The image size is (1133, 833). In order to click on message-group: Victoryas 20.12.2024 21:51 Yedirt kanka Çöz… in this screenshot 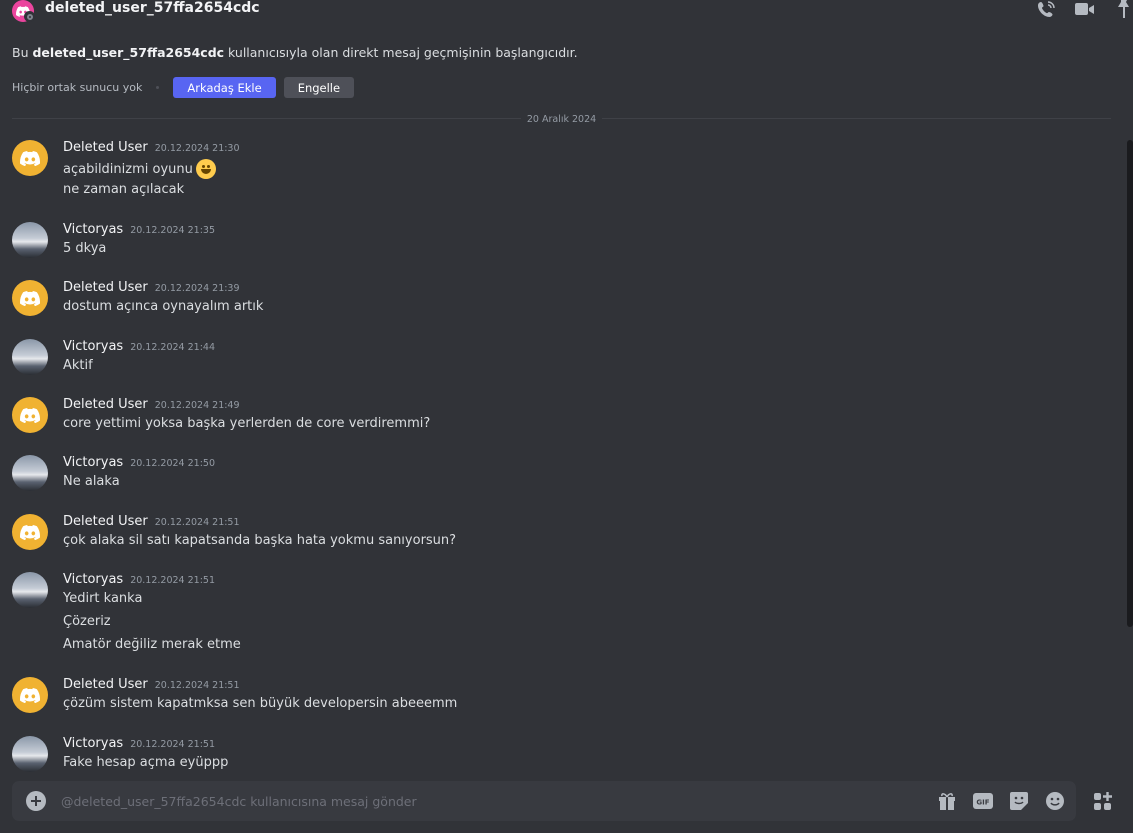, I will do `click(557, 614)`.